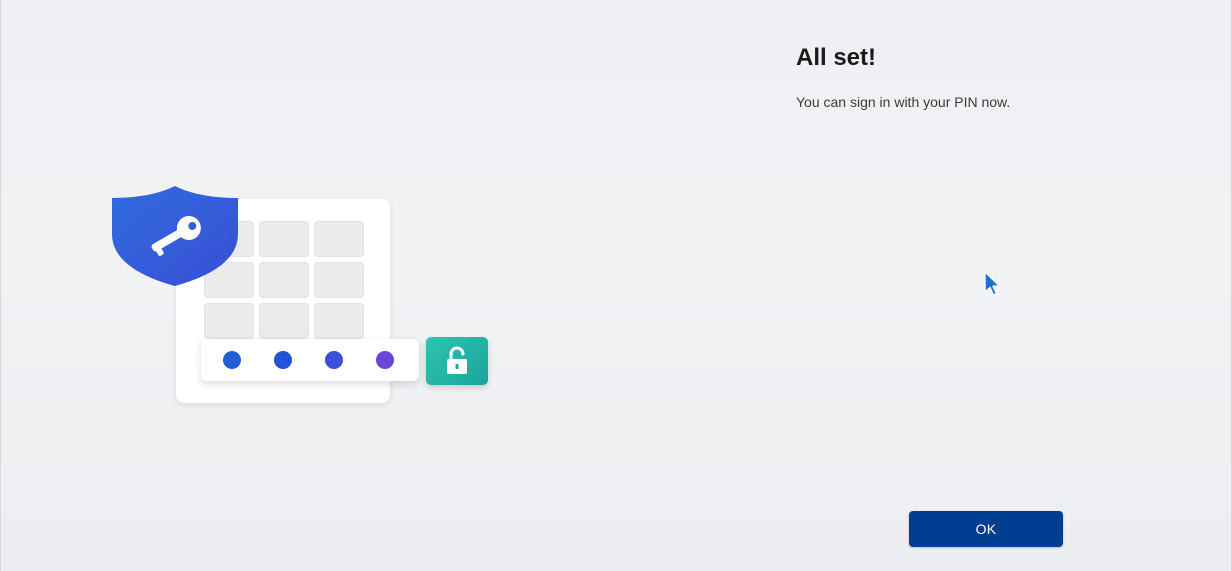  I want to click on ok-button: OK, so click(986, 529).